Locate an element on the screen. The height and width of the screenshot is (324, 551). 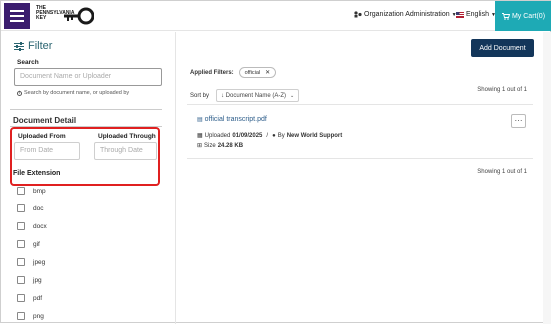
document-link: ▤ official transcript.pdf is located at coordinates (232, 119).